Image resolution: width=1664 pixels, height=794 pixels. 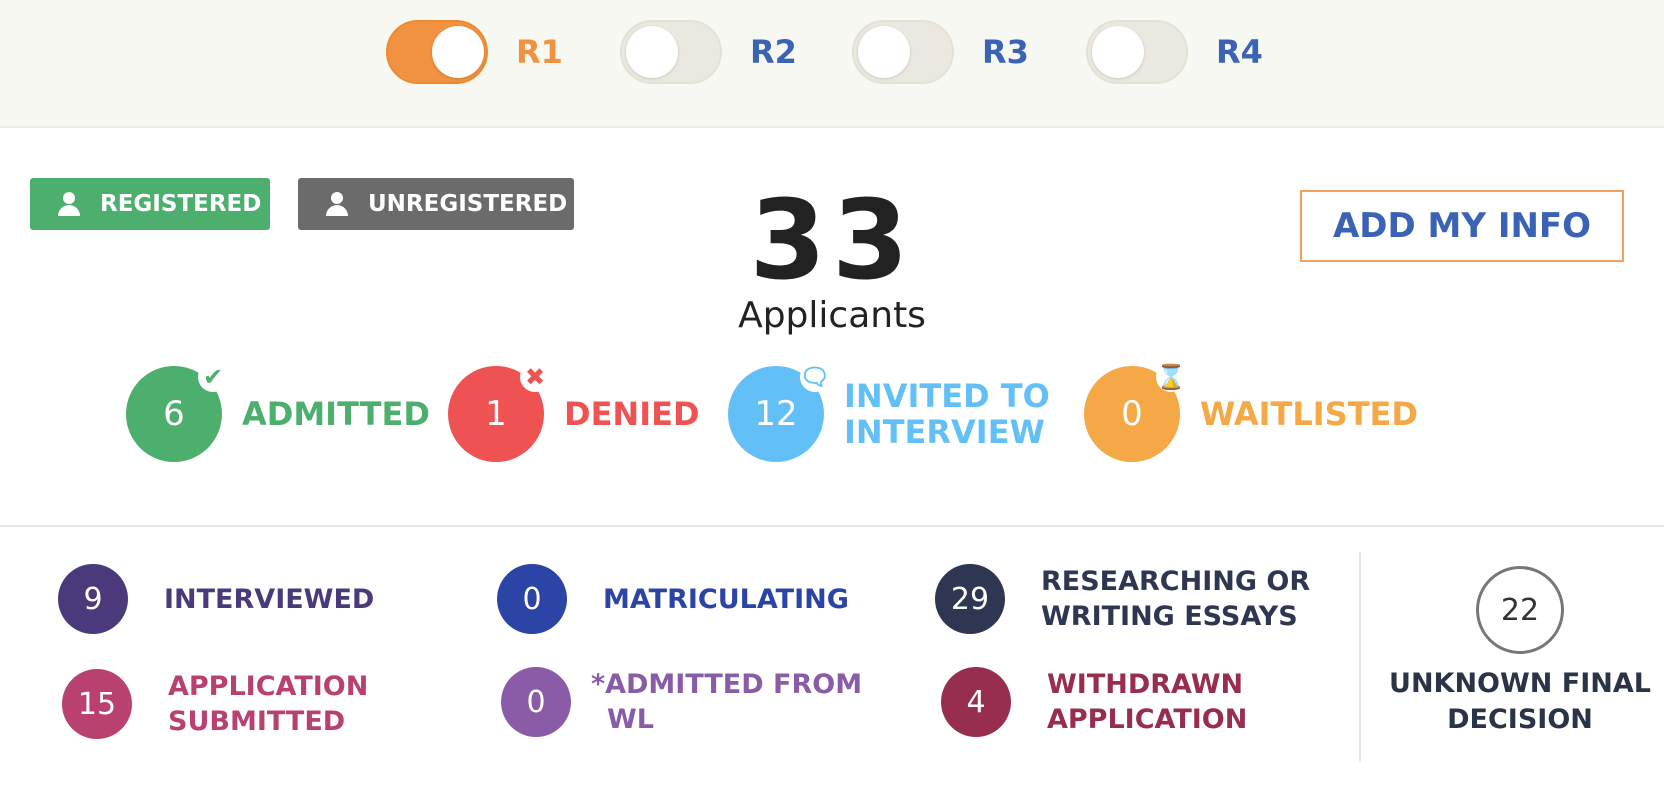 What do you see at coordinates (776, 414) in the screenshot?
I see `decision-count: 12` at bounding box center [776, 414].